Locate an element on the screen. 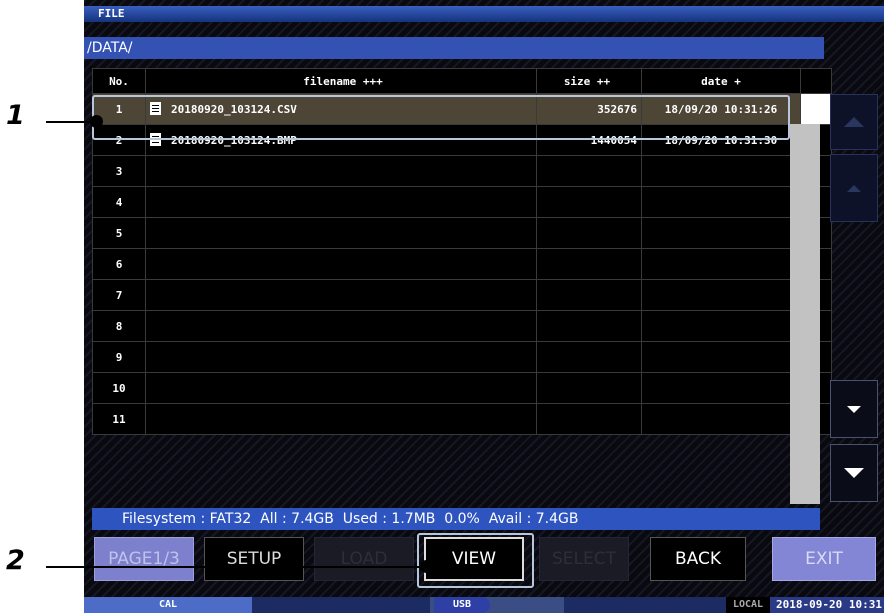 Image resolution: width=884 pixels, height=613 pixels. table-row: 6 is located at coordinates (462, 264).